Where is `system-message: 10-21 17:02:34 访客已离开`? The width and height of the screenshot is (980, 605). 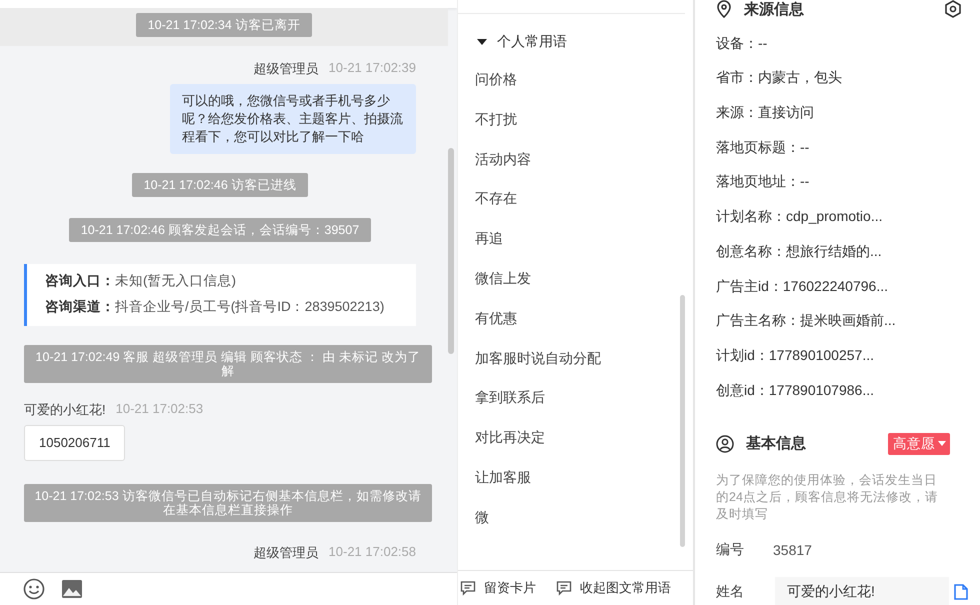 system-message: 10-21 17:02:34 访客已离开 is located at coordinates (224, 25).